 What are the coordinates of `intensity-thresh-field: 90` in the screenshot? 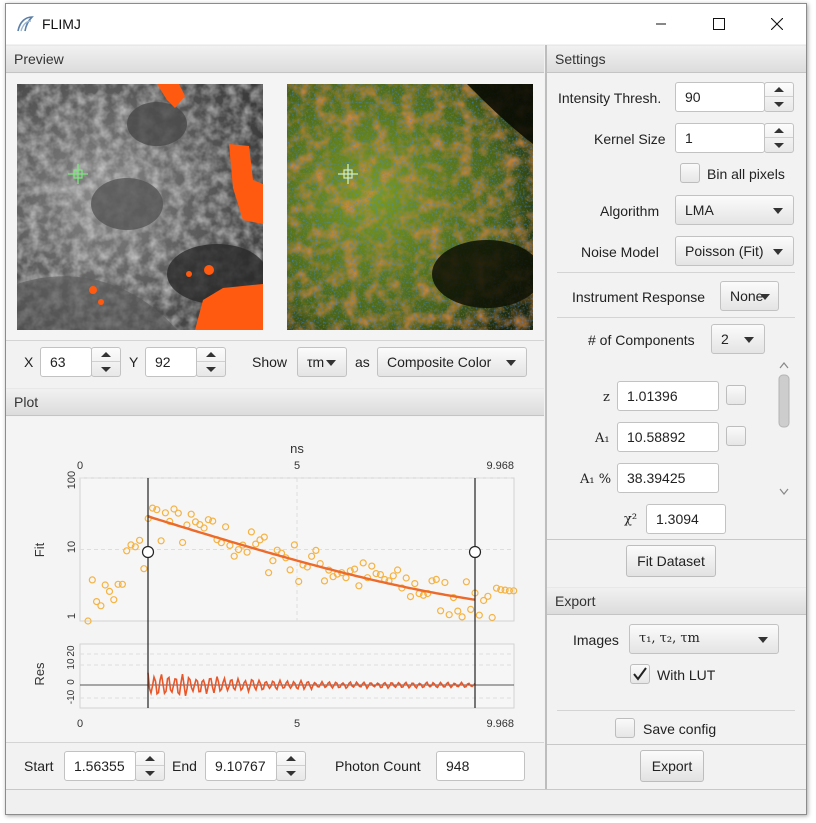 It's located at (720, 97).